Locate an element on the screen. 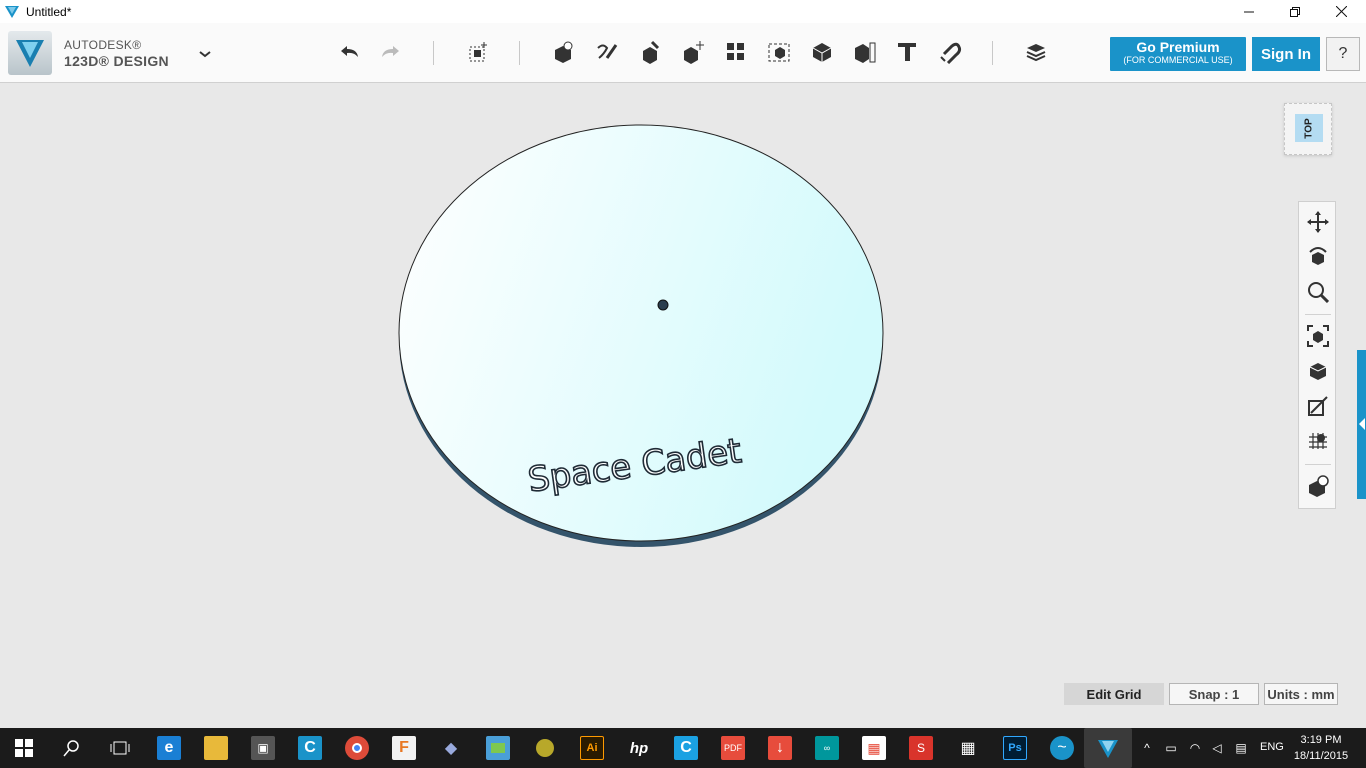  taskbar-globe is located at coordinates (545, 748).